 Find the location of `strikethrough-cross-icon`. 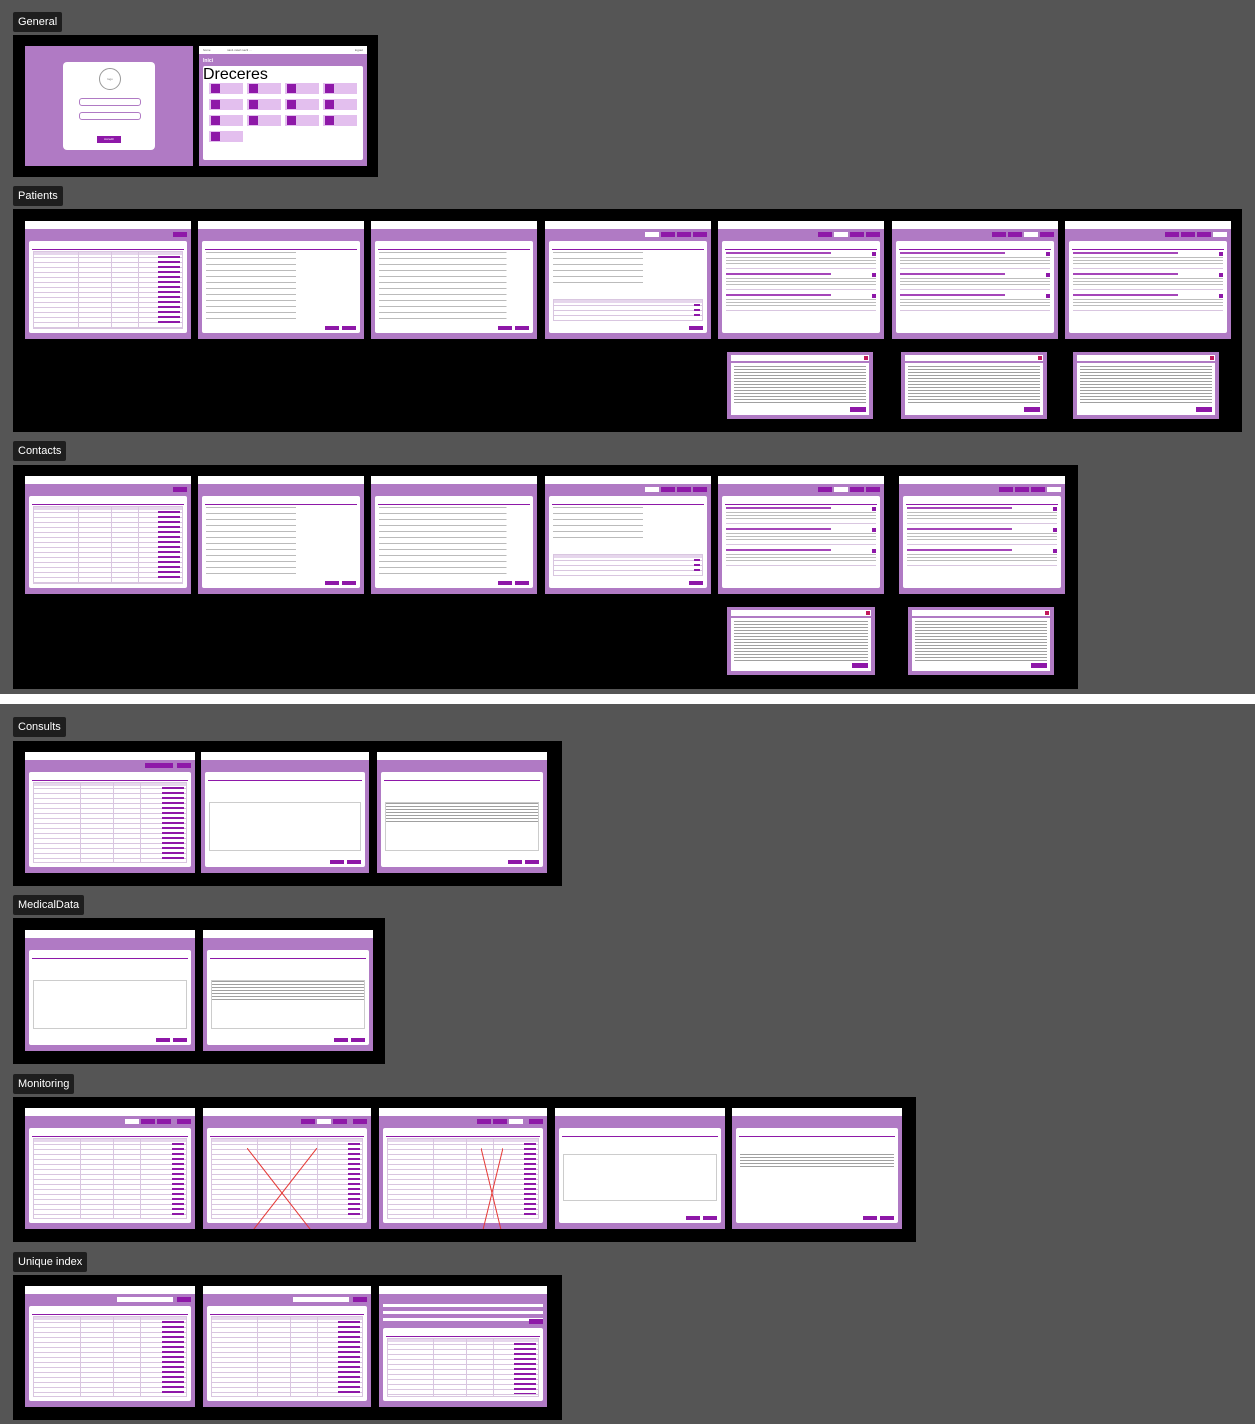

strikethrough-cross-icon is located at coordinates (282, 1188).